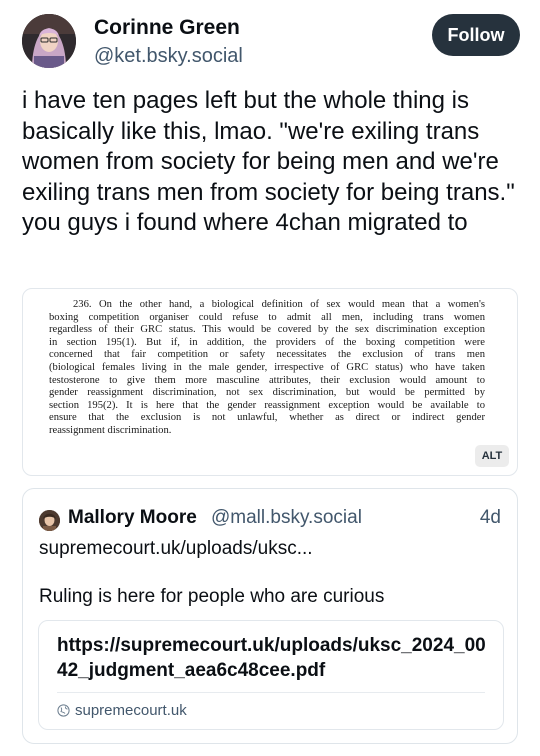 The width and height of the screenshot is (540, 756). Describe the element at coordinates (492, 456) in the screenshot. I see `alt-text-badge: ALT` at that location.